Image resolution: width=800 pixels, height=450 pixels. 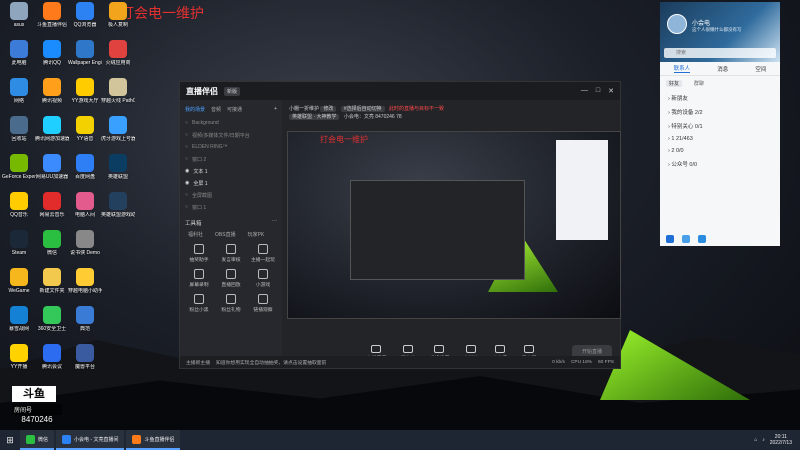 I want to click on minimize-icon: —, so click(x=584, y=91).